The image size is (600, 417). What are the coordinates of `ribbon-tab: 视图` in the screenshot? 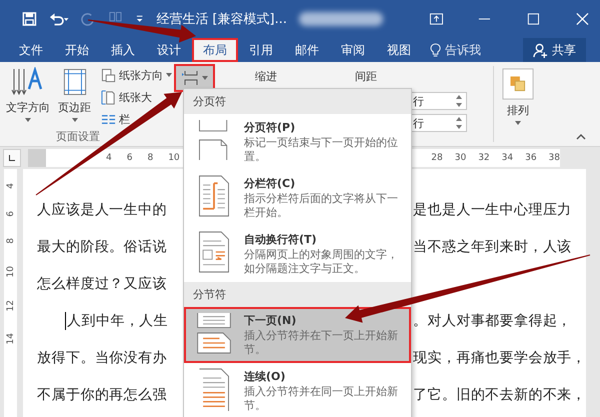 It's located at (399, 50).